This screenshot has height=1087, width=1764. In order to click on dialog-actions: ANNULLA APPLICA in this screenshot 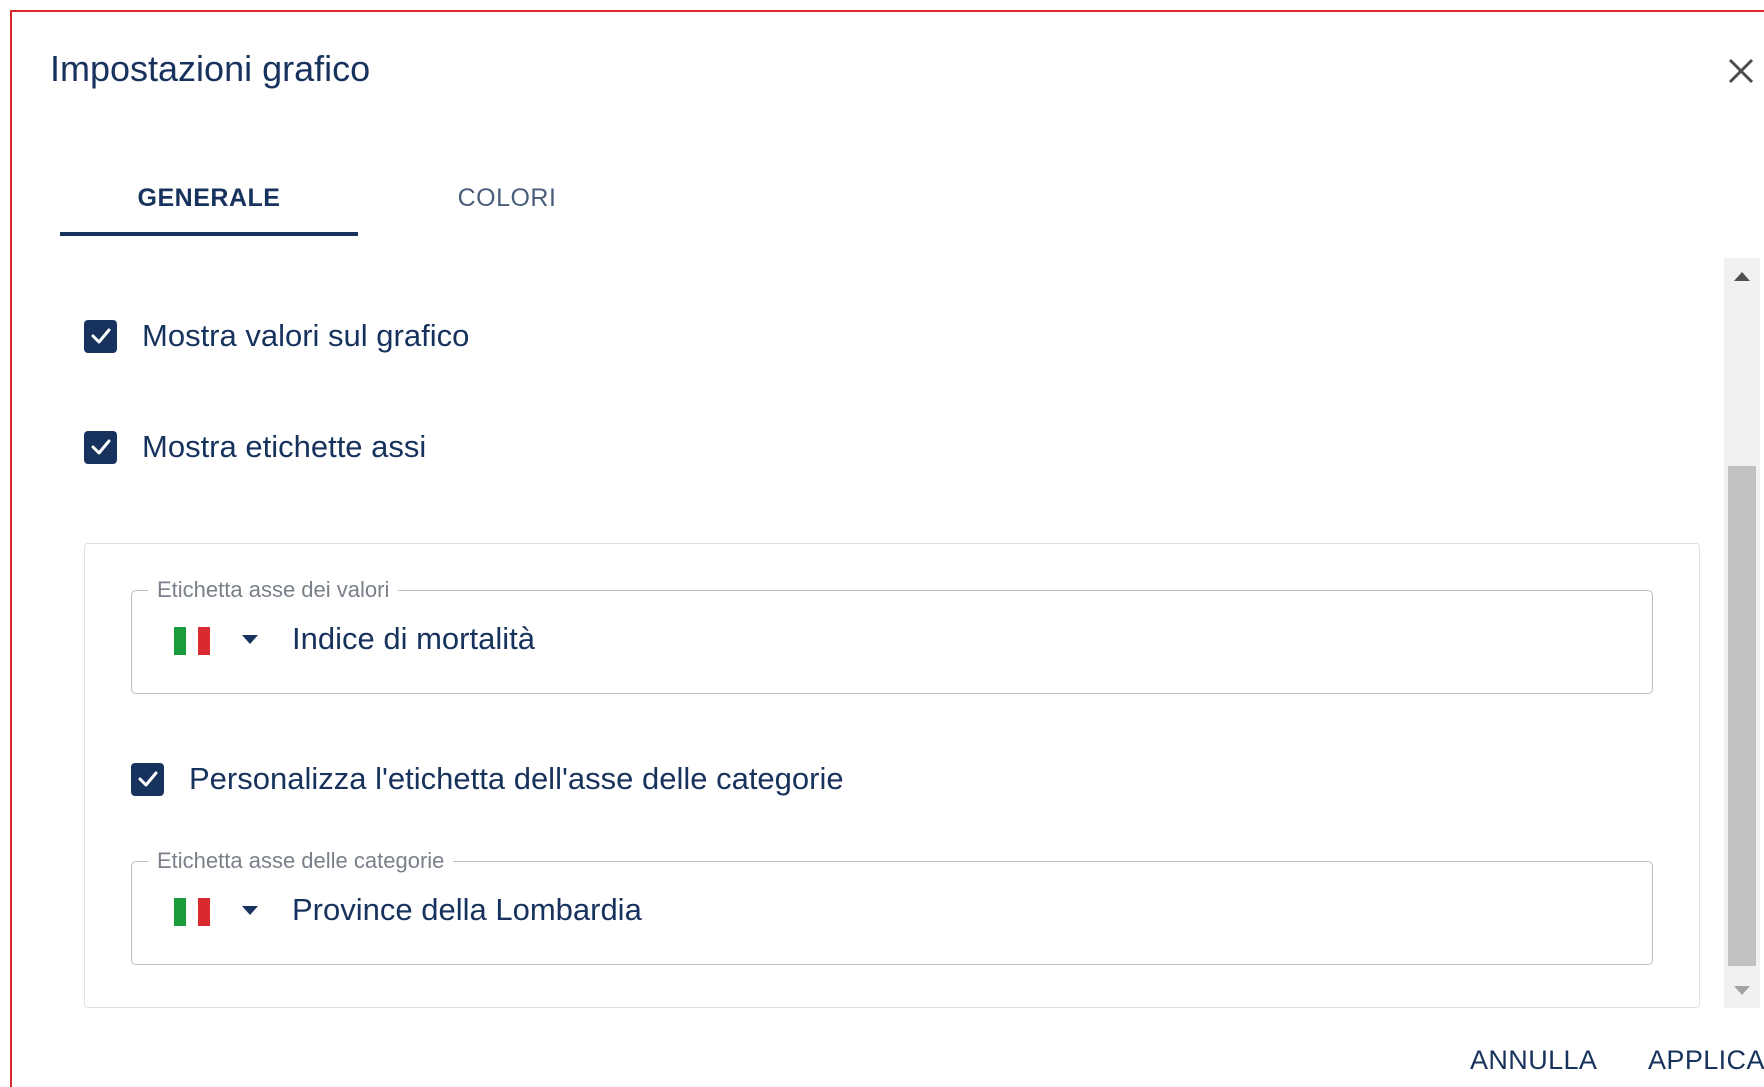, I will do `click(1617, 1065)`.